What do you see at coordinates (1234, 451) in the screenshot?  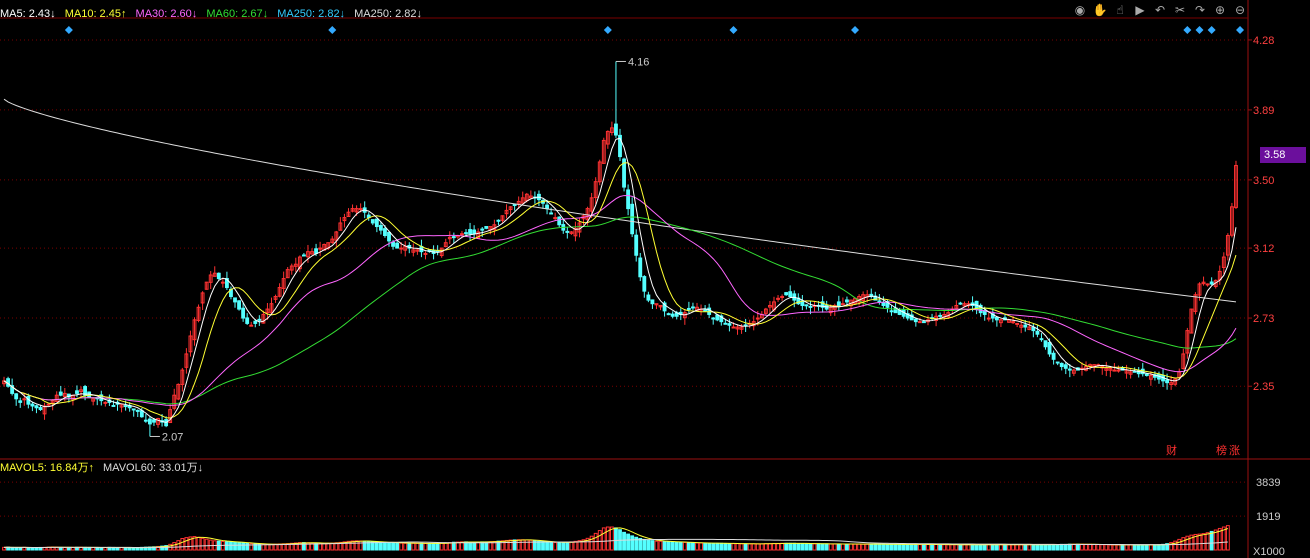 I see `rise-tag: 涨` at bounding box center [1234, 451].